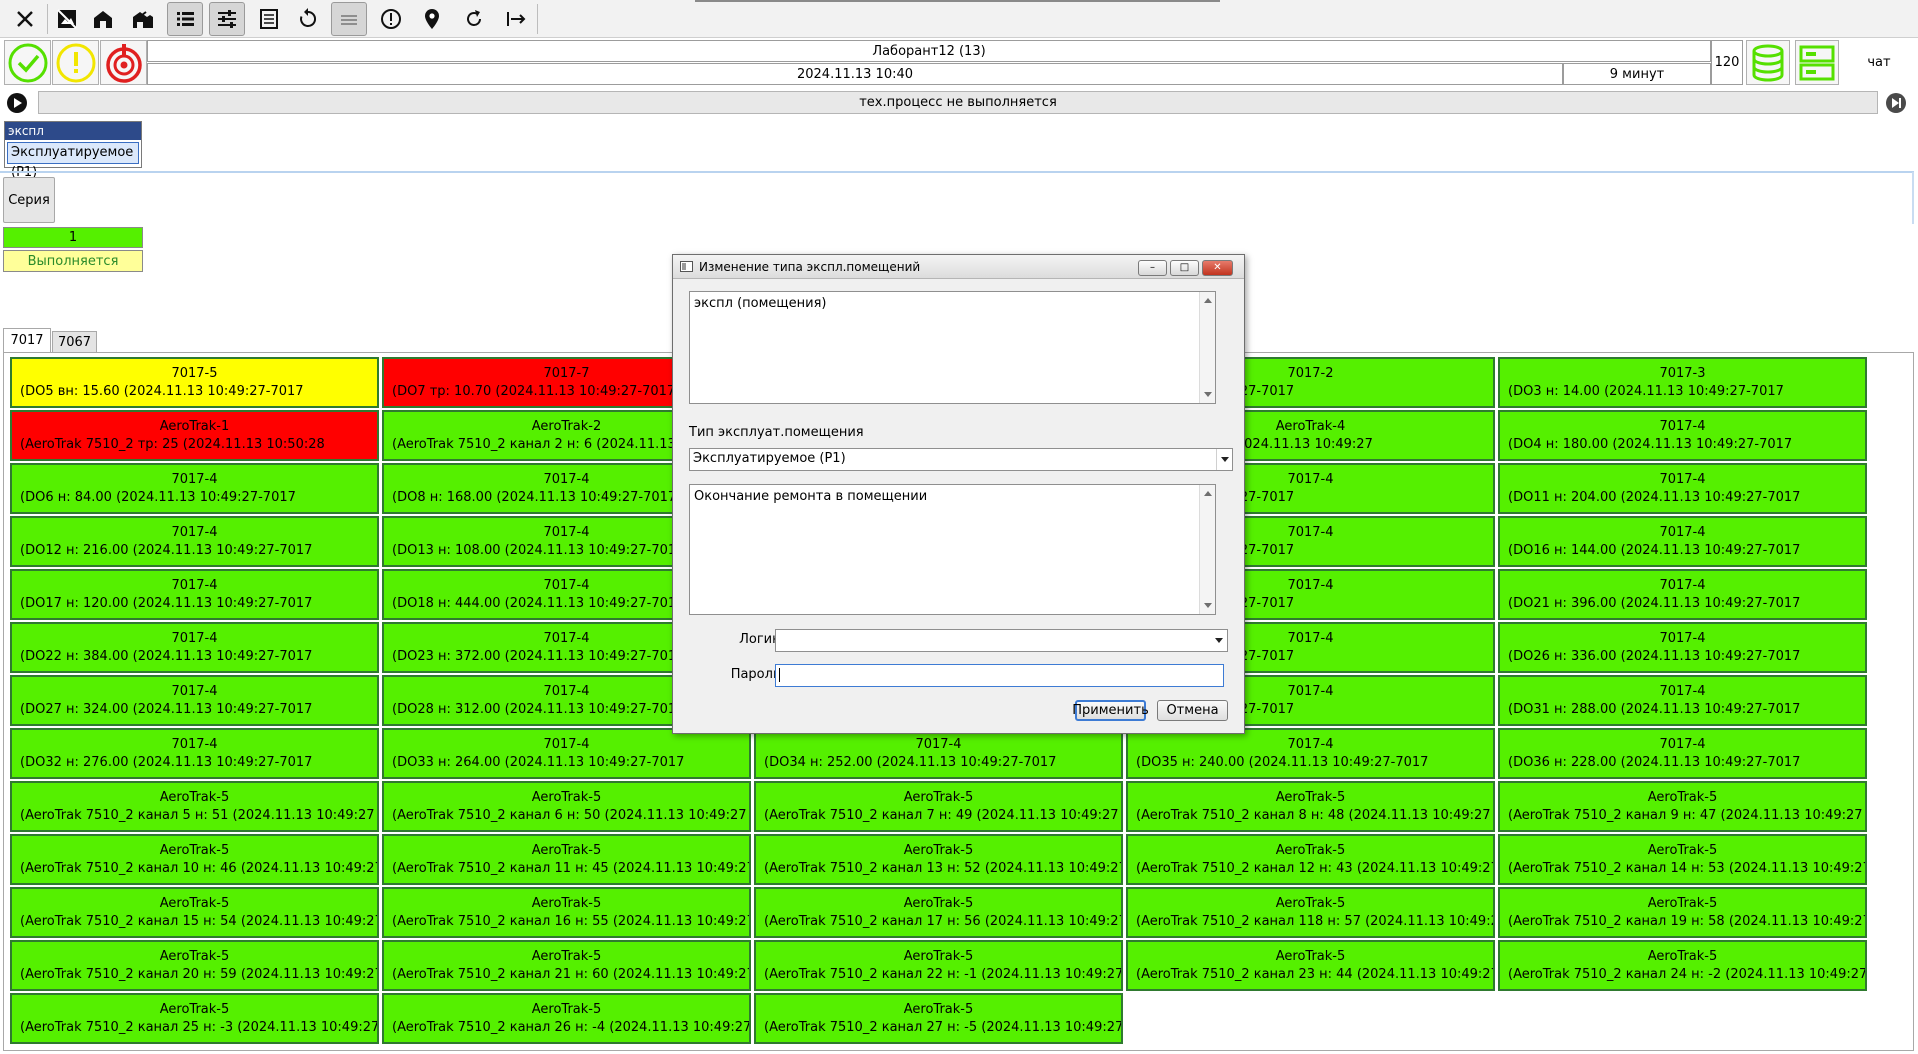 Image resolution: width=1918 pixels, height=1054 pixels. I want to click on tab-7067: 7067, so click(74, 342).